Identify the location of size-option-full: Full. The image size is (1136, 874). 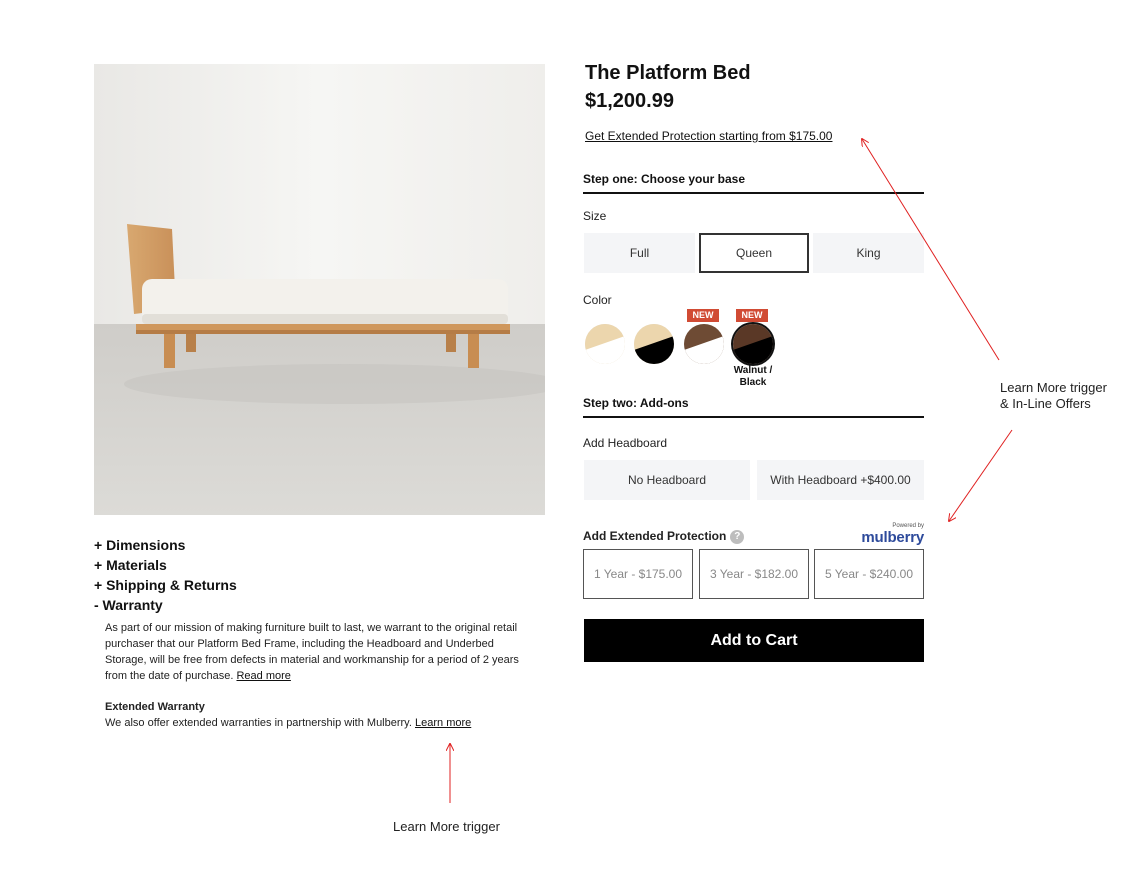
(639, 253).